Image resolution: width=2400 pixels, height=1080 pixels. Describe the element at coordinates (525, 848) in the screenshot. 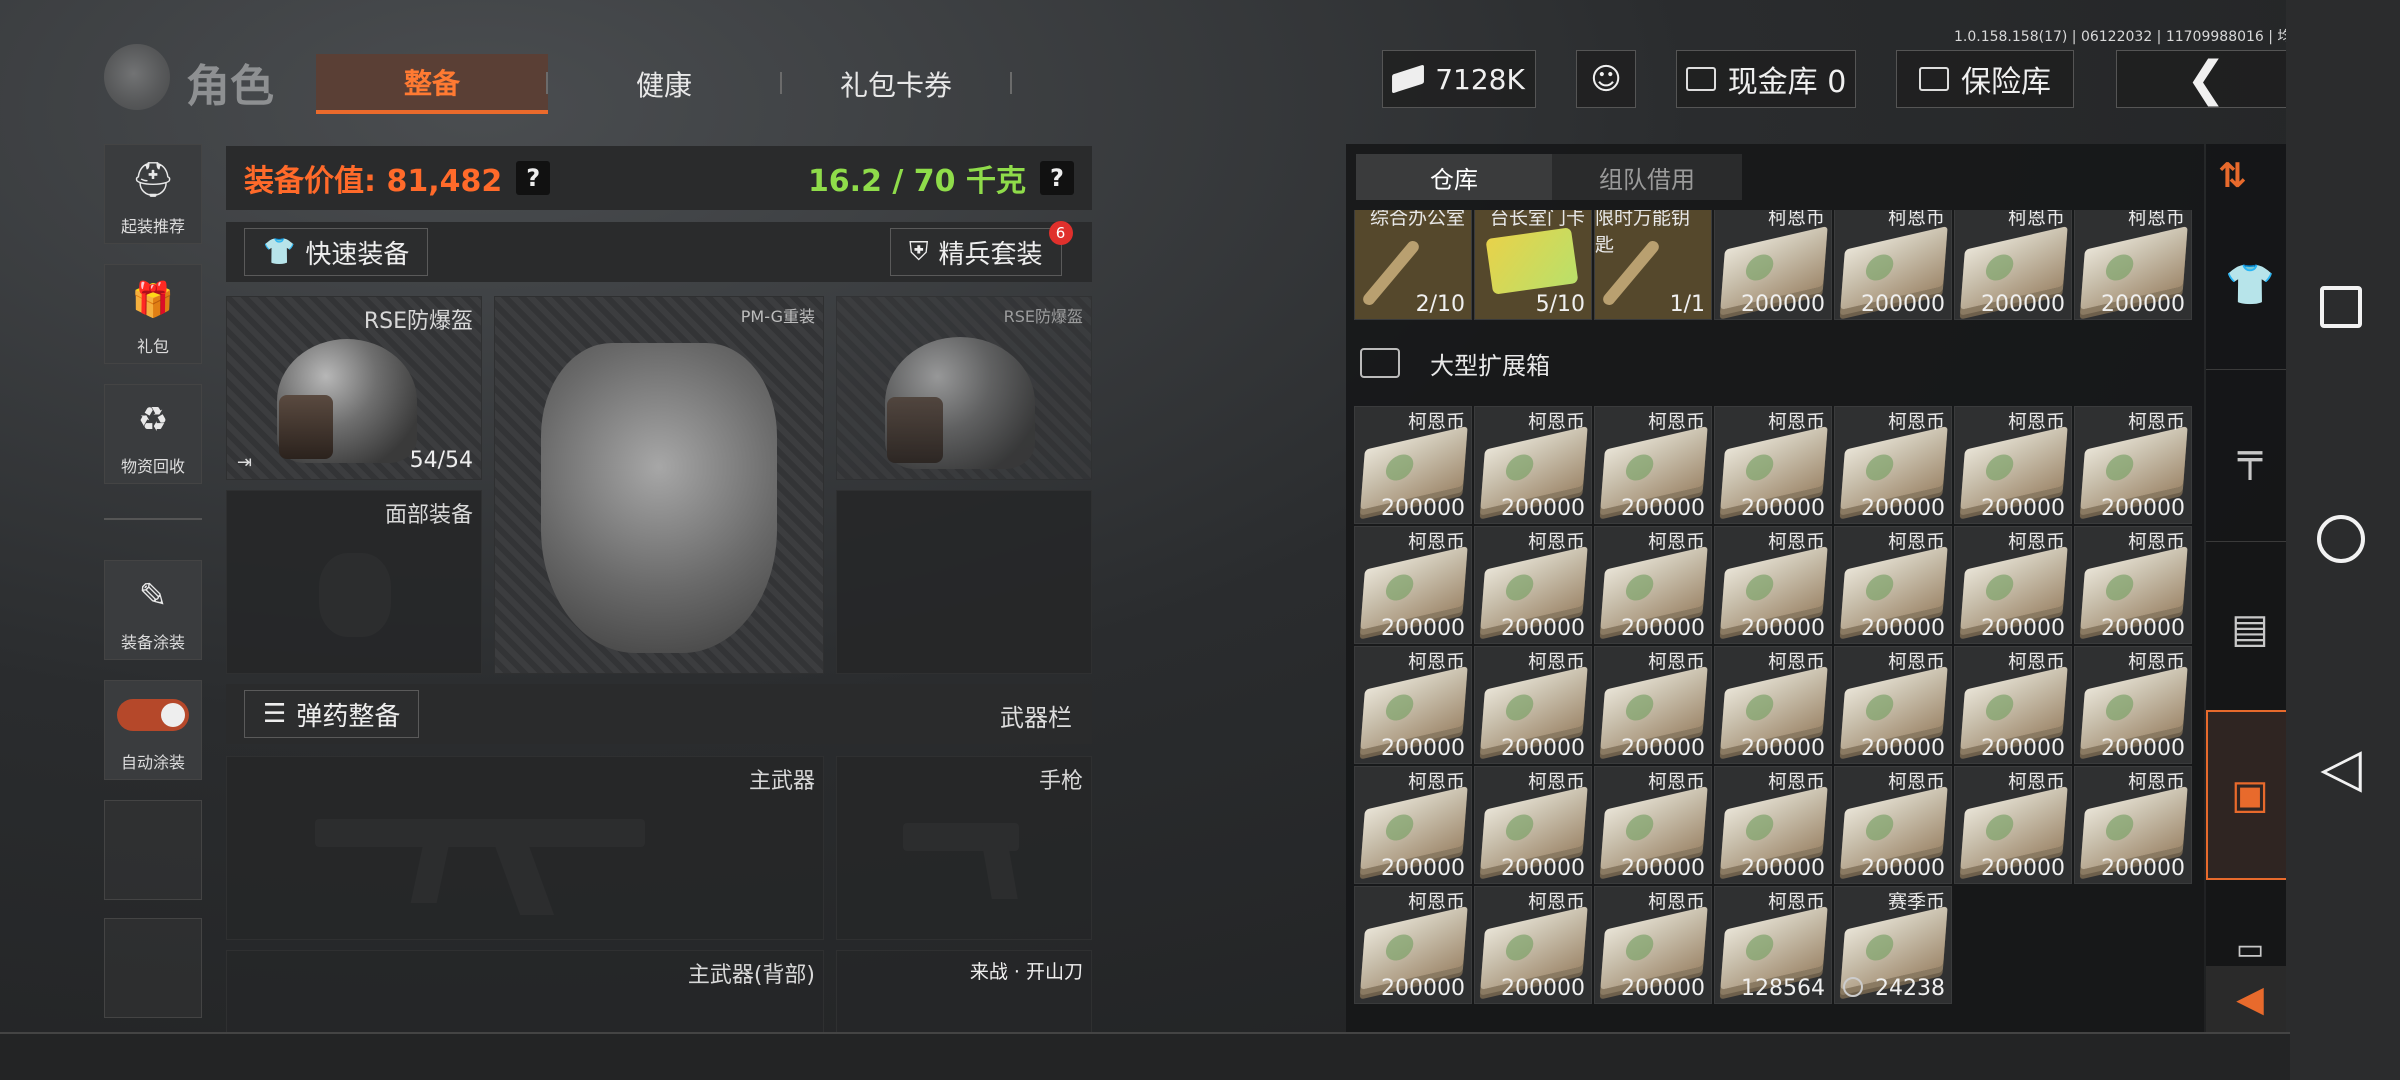

I see `primary-weapon-slot: 主武器` at that location.